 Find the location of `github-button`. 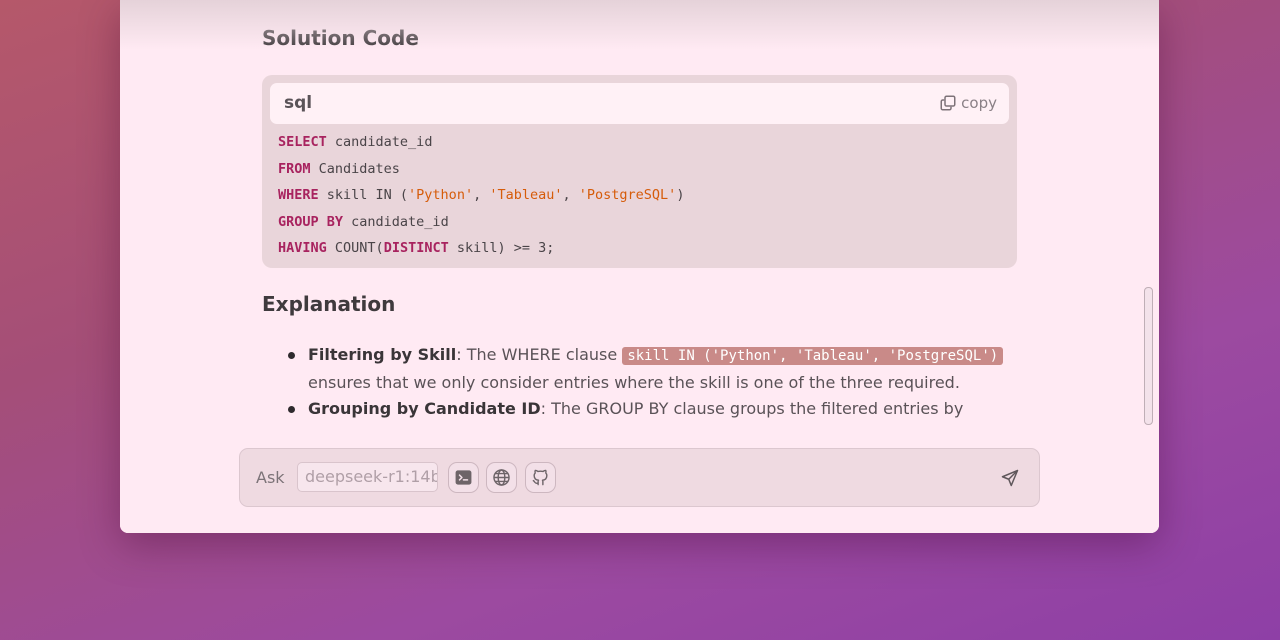

github-button is located at coordinates (540, 477).